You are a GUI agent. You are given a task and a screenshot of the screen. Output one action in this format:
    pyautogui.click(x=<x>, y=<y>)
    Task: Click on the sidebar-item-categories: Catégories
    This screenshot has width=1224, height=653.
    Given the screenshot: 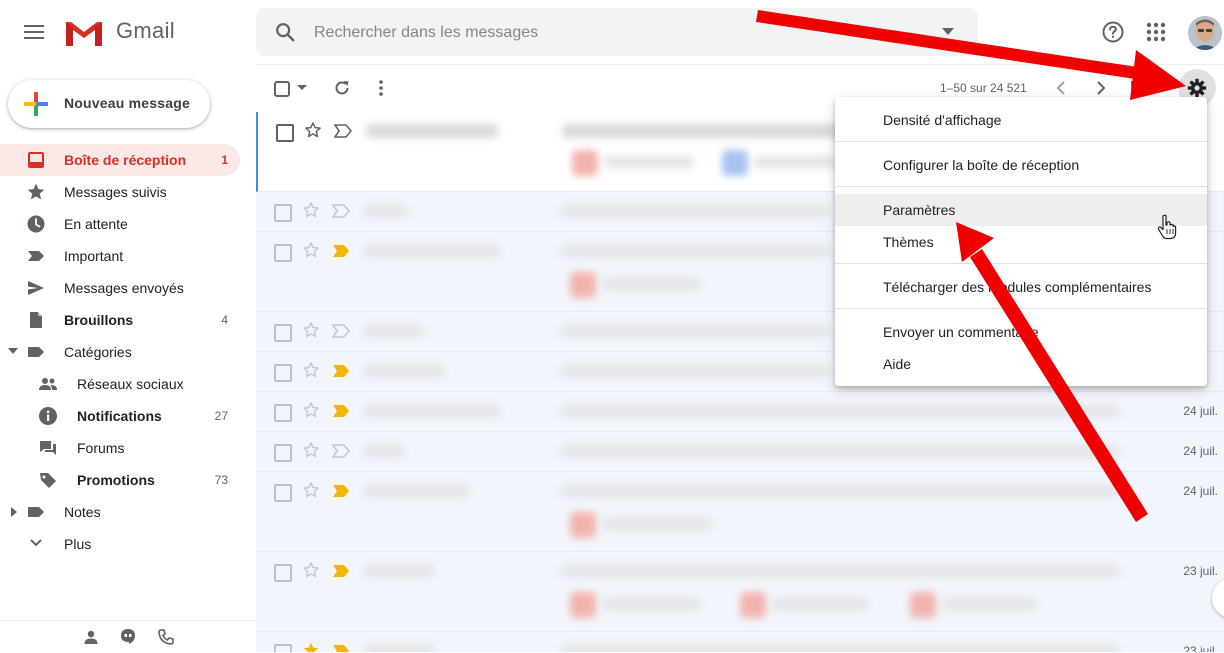 What is the action you would take?
    pyautogui.click(x=120, y=352)
    